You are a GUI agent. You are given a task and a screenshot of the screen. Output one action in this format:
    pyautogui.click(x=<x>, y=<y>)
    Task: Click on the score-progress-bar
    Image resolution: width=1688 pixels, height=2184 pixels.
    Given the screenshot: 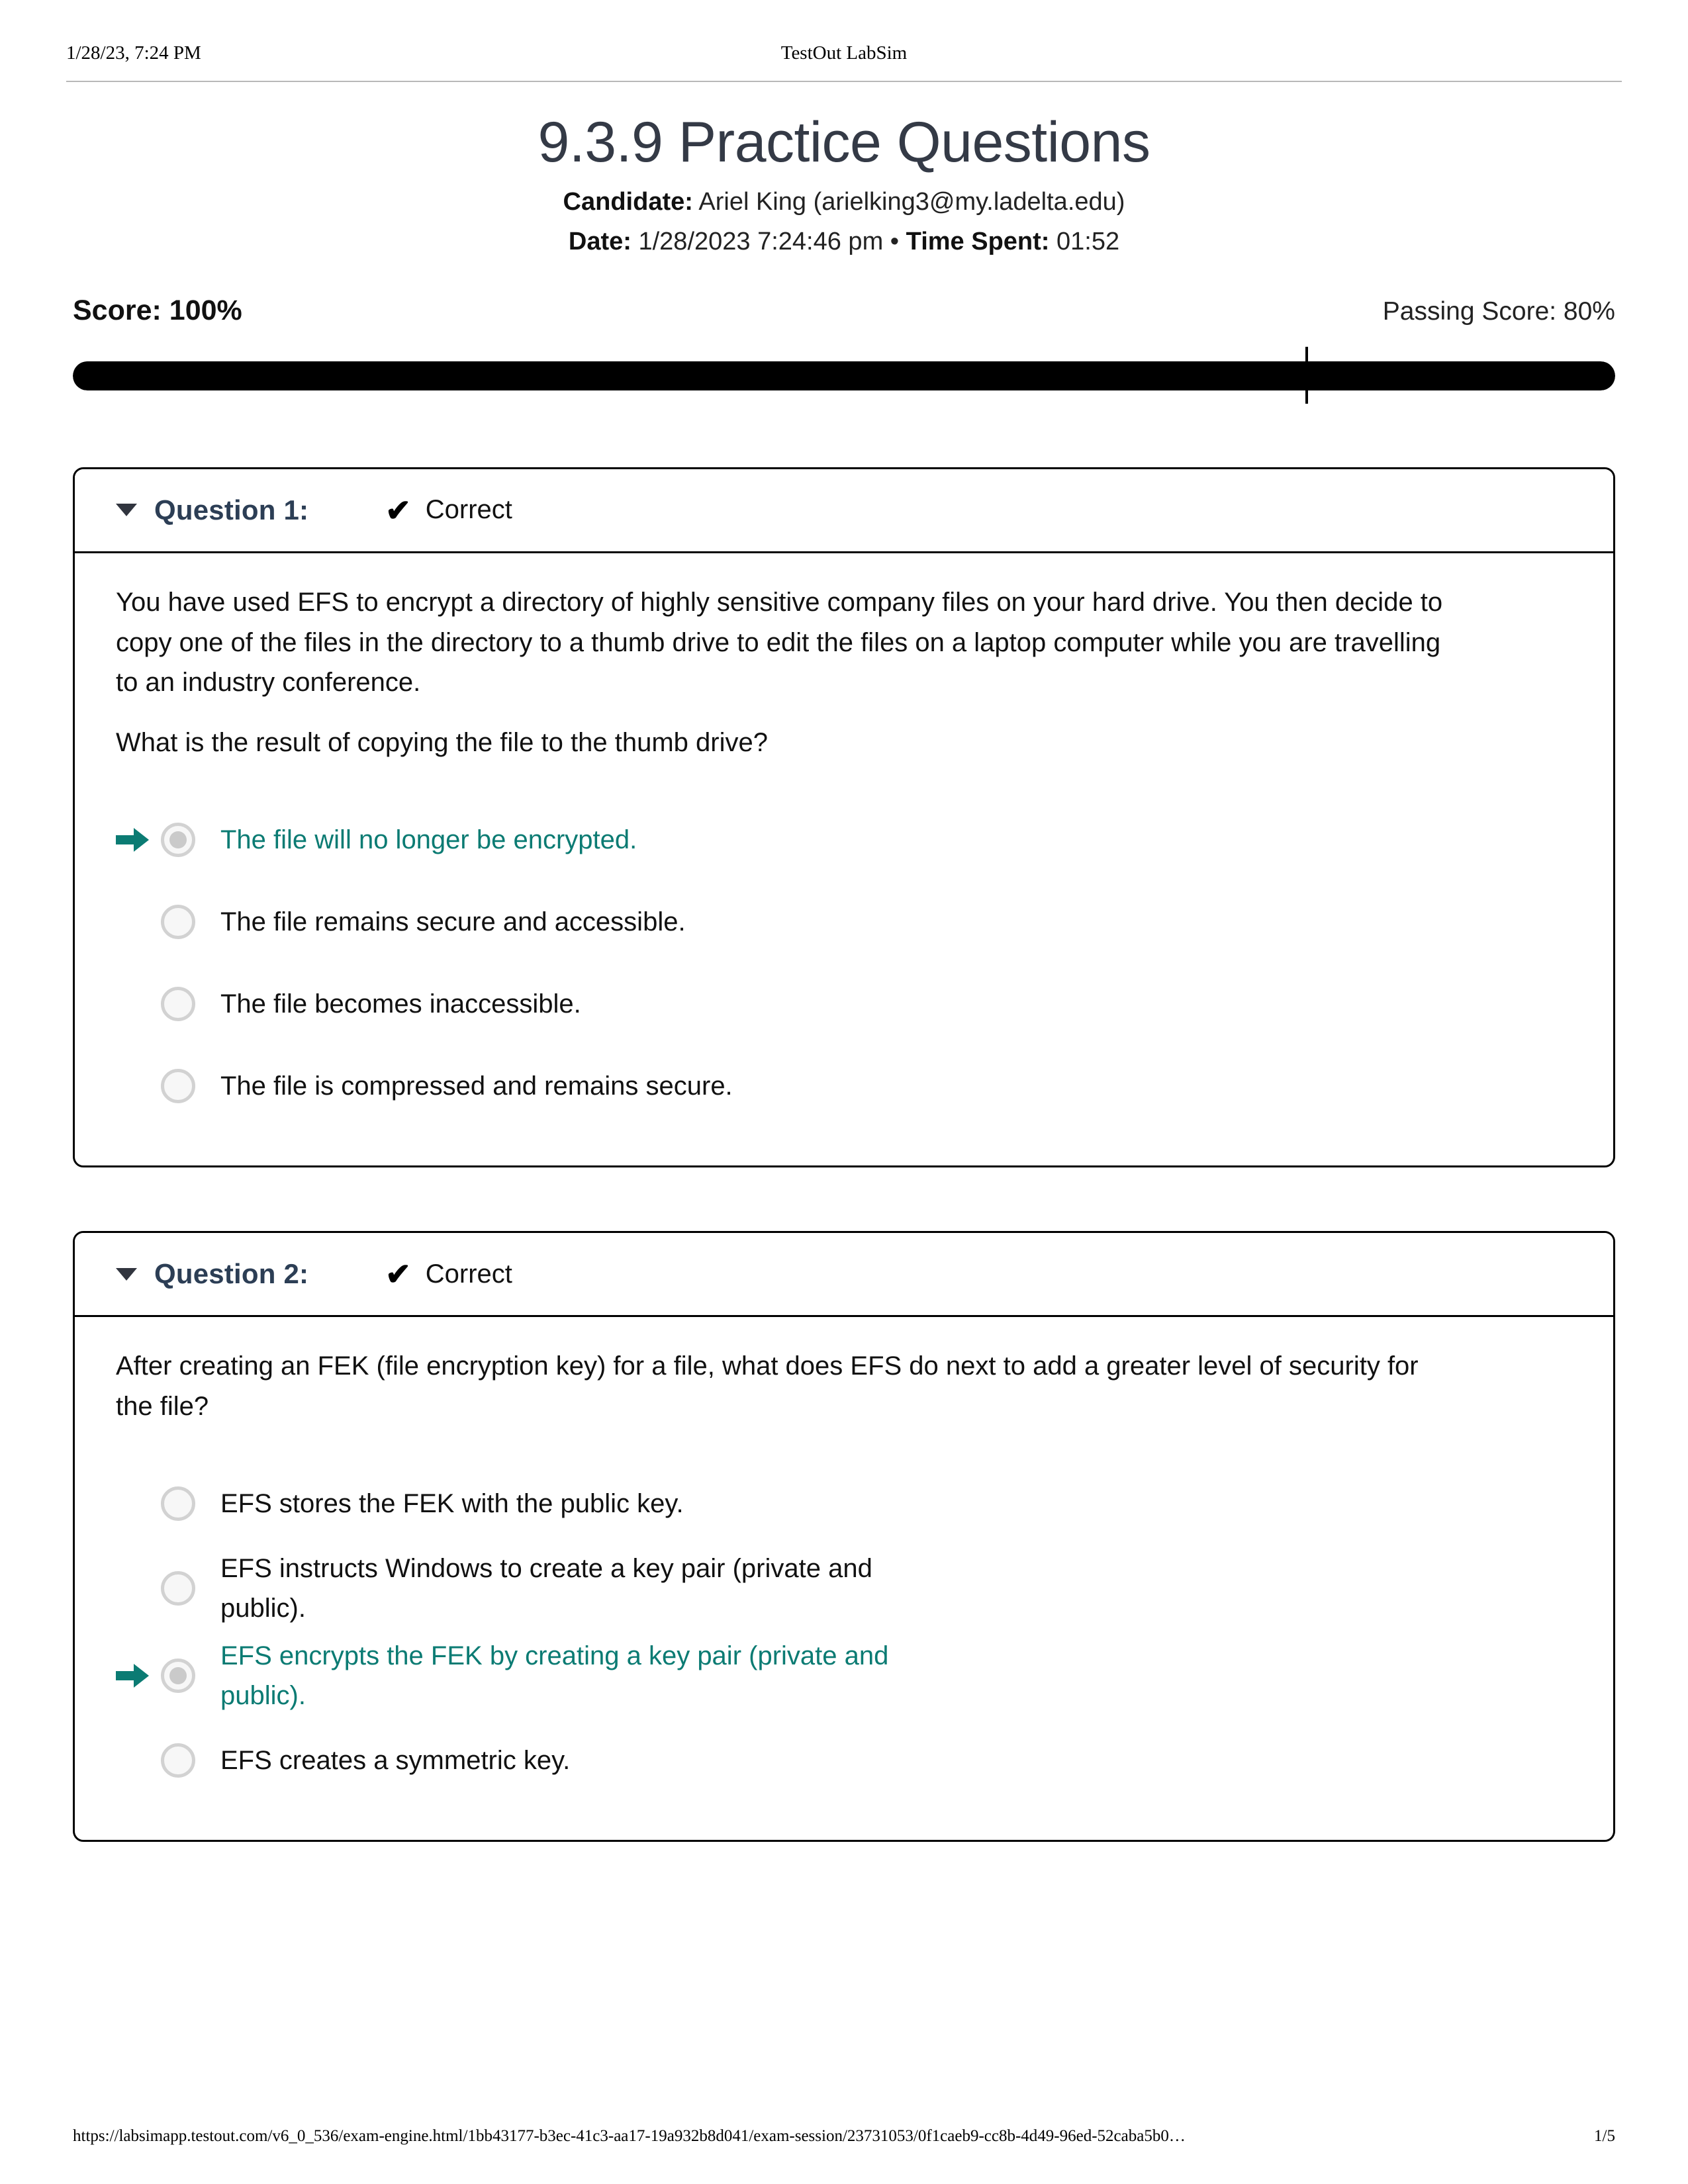 What is the action you would take?
    pyautogui.click(x=844, y=375)
    